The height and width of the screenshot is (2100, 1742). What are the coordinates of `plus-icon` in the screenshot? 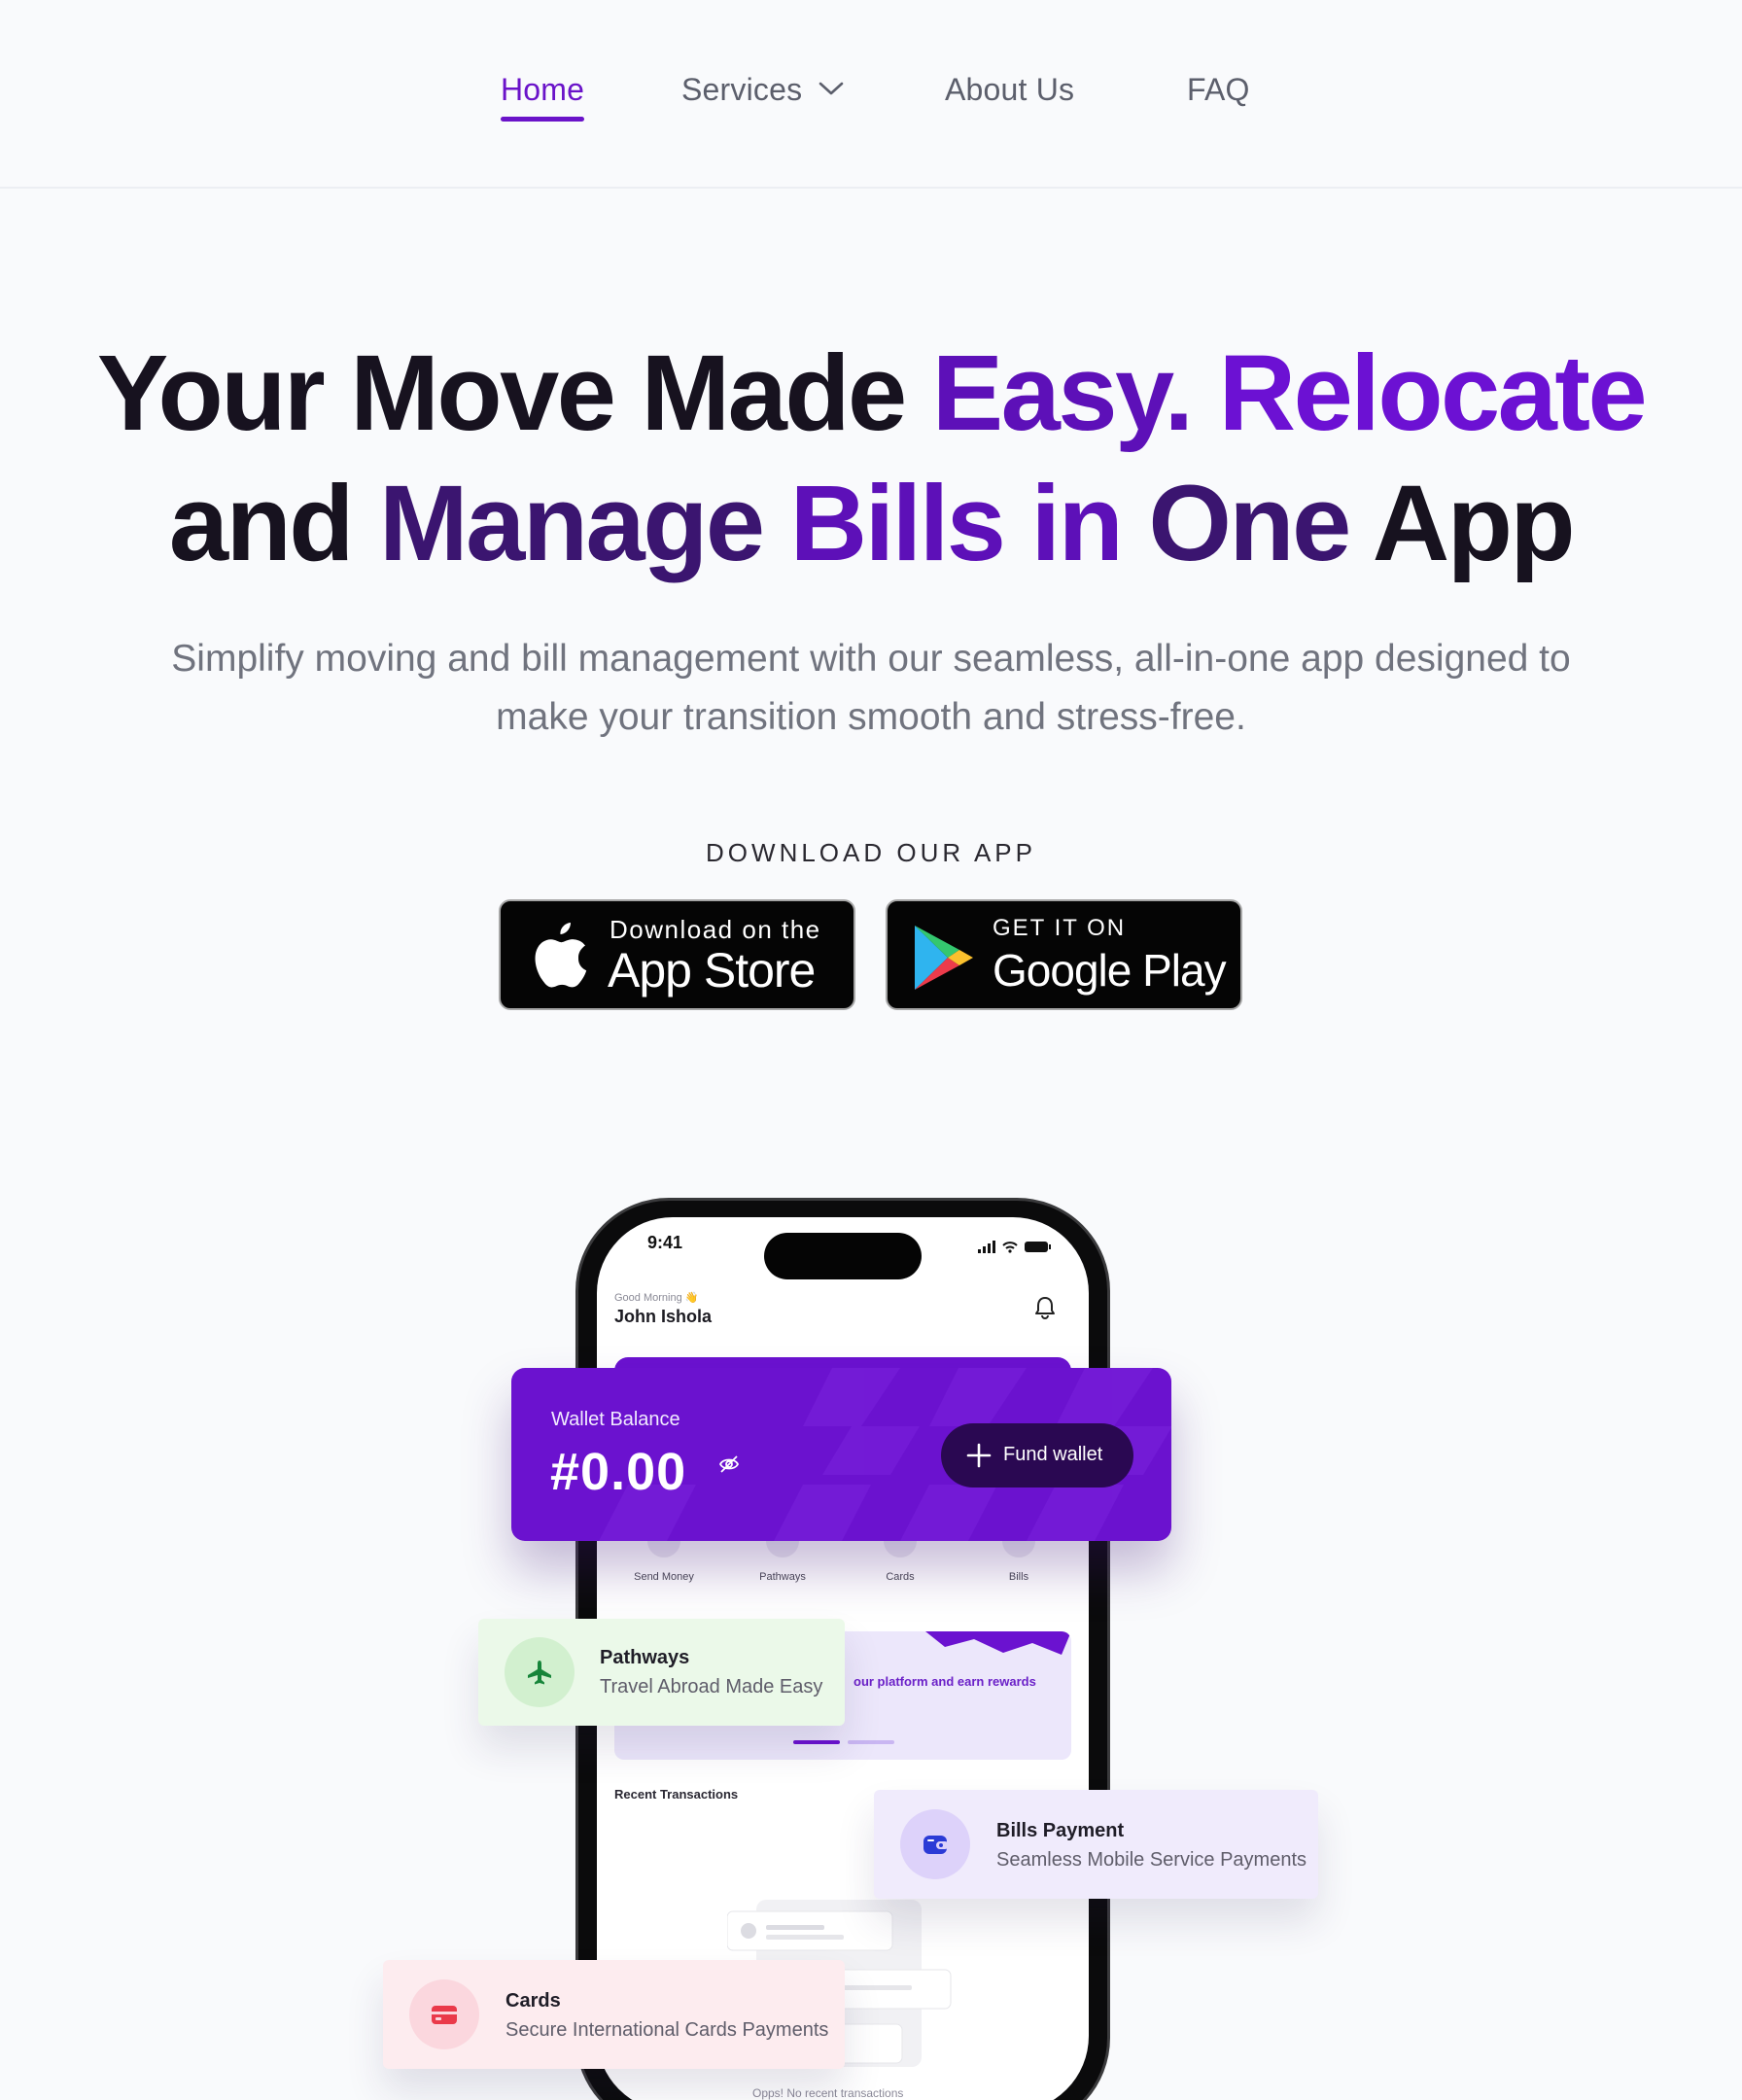 It's located at (979, 1455).